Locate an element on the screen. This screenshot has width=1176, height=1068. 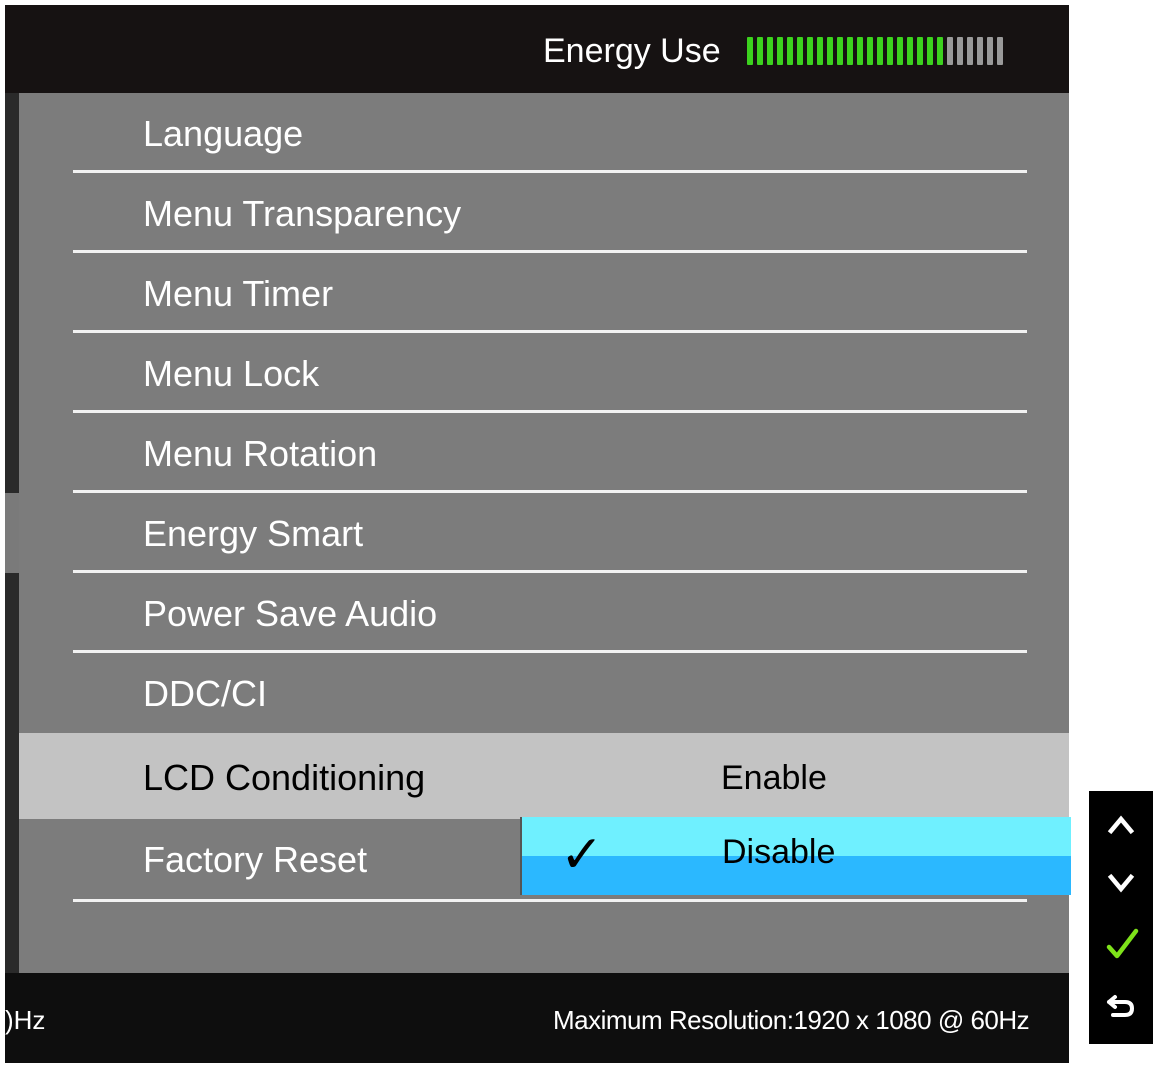
menu-item-menu-timer: Menu Timer is located at coordinates (544, 293).